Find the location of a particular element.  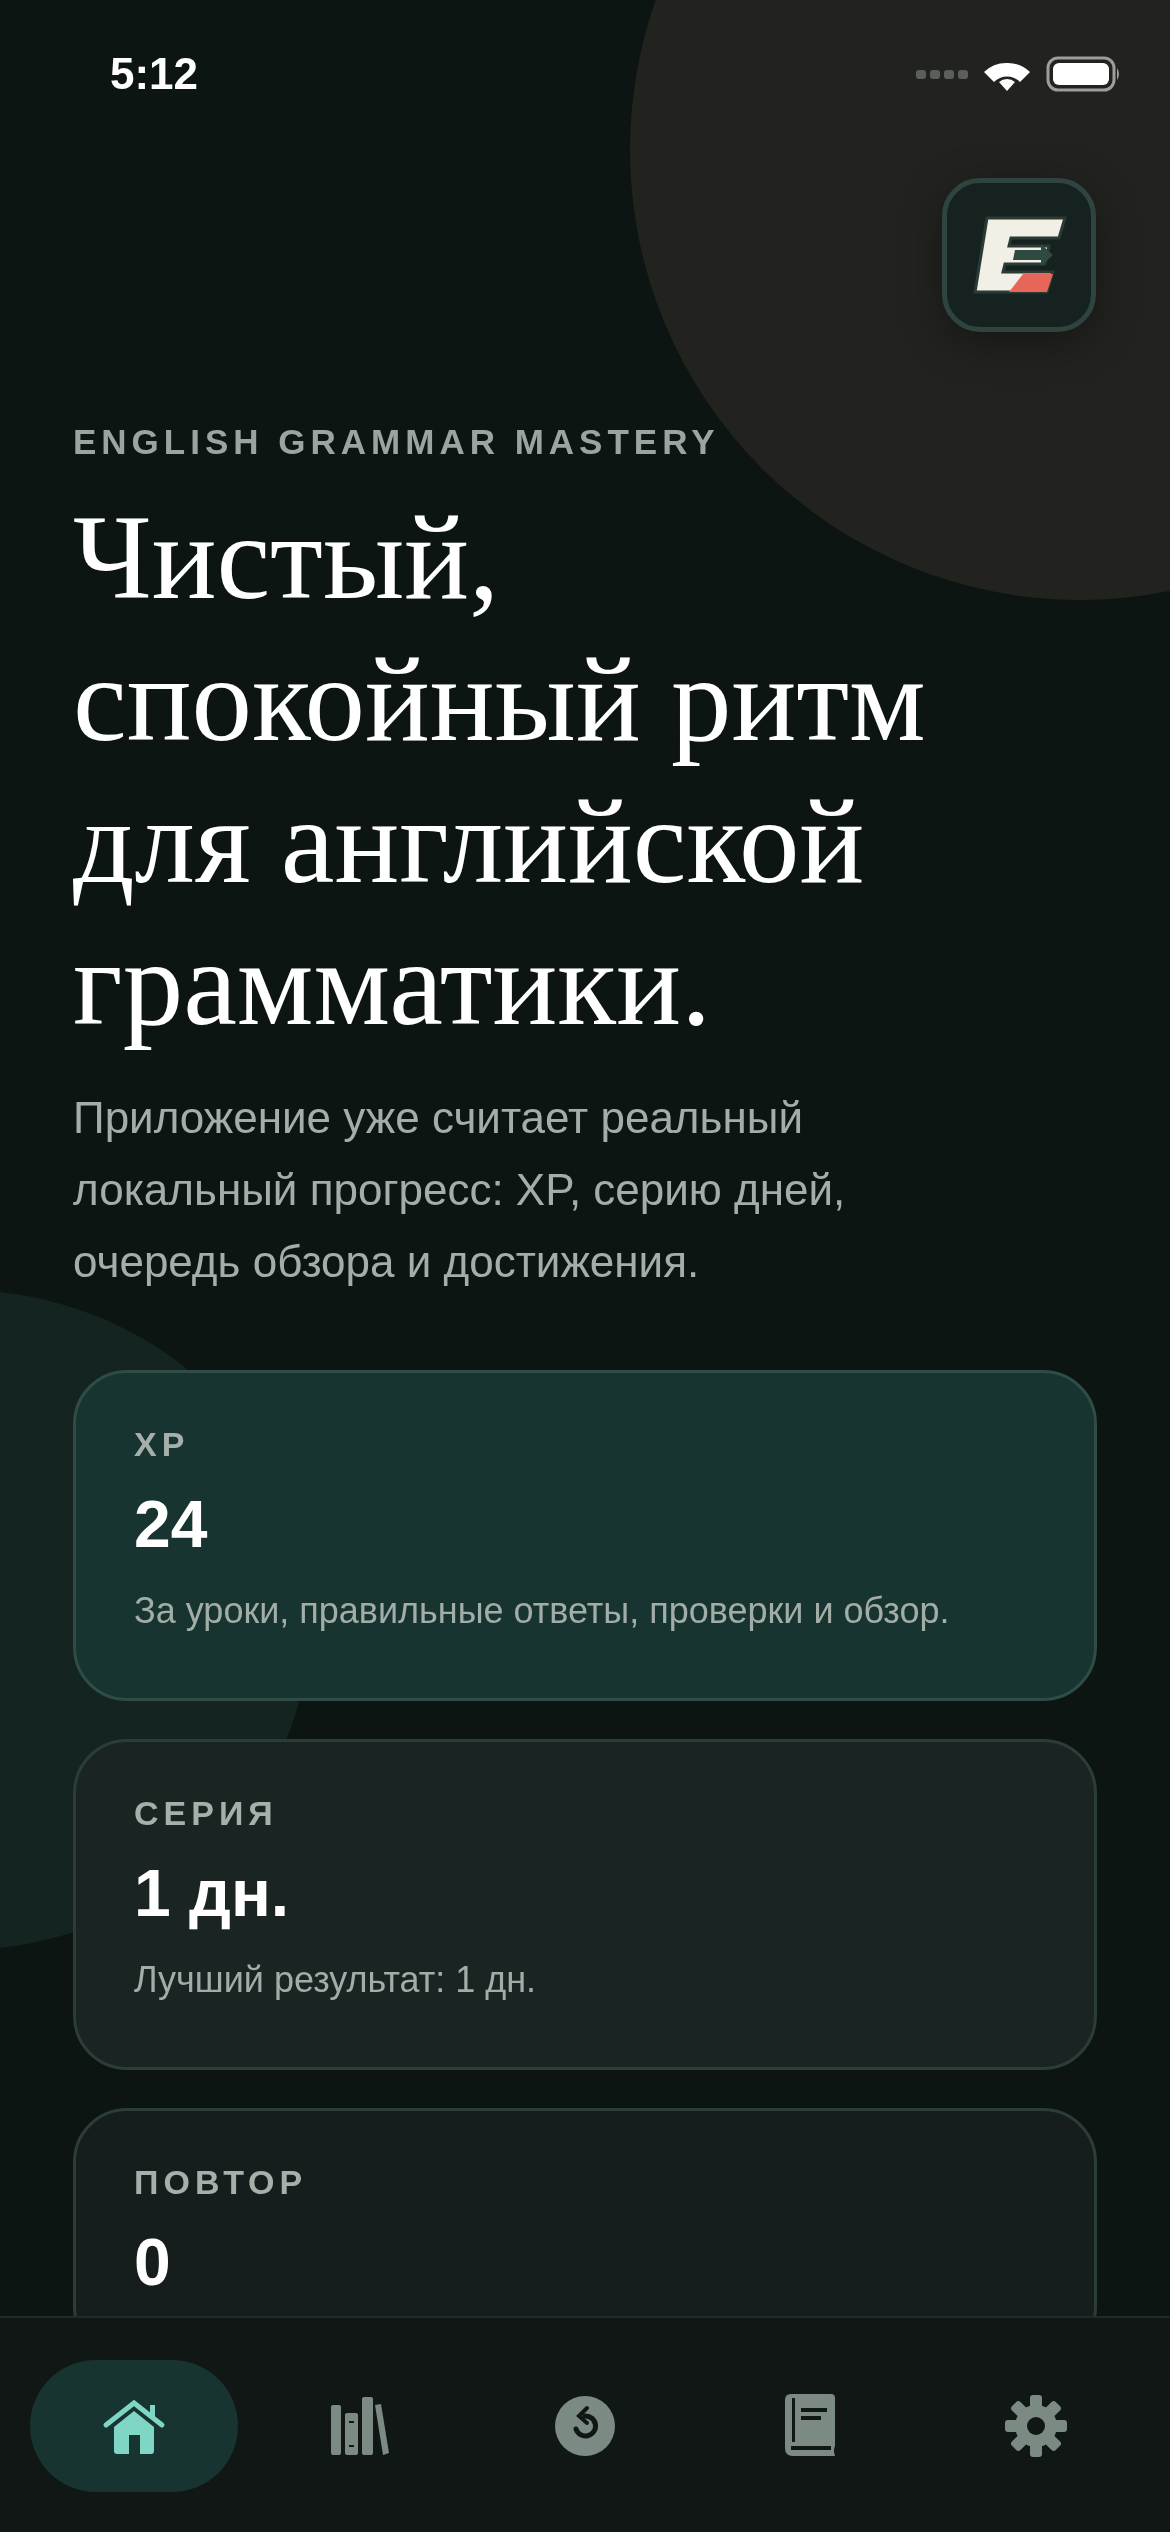

stat-value: 0 is located at coordinates (153, 2262).